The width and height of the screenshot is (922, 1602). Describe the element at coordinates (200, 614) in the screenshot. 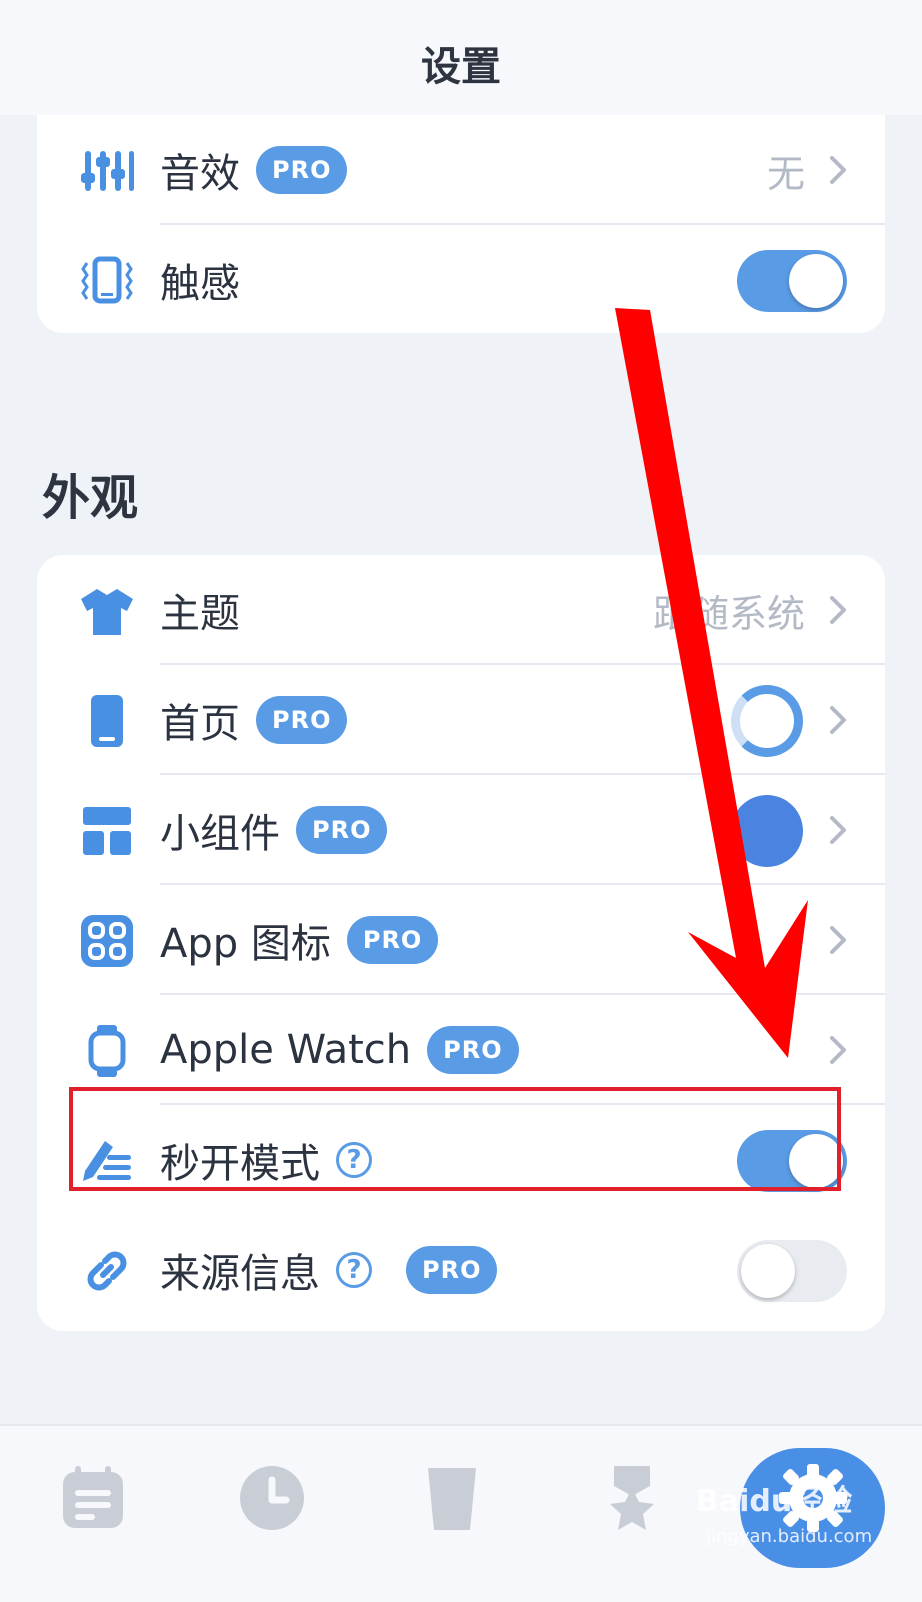

I see `theme-label: 主题` at that location.